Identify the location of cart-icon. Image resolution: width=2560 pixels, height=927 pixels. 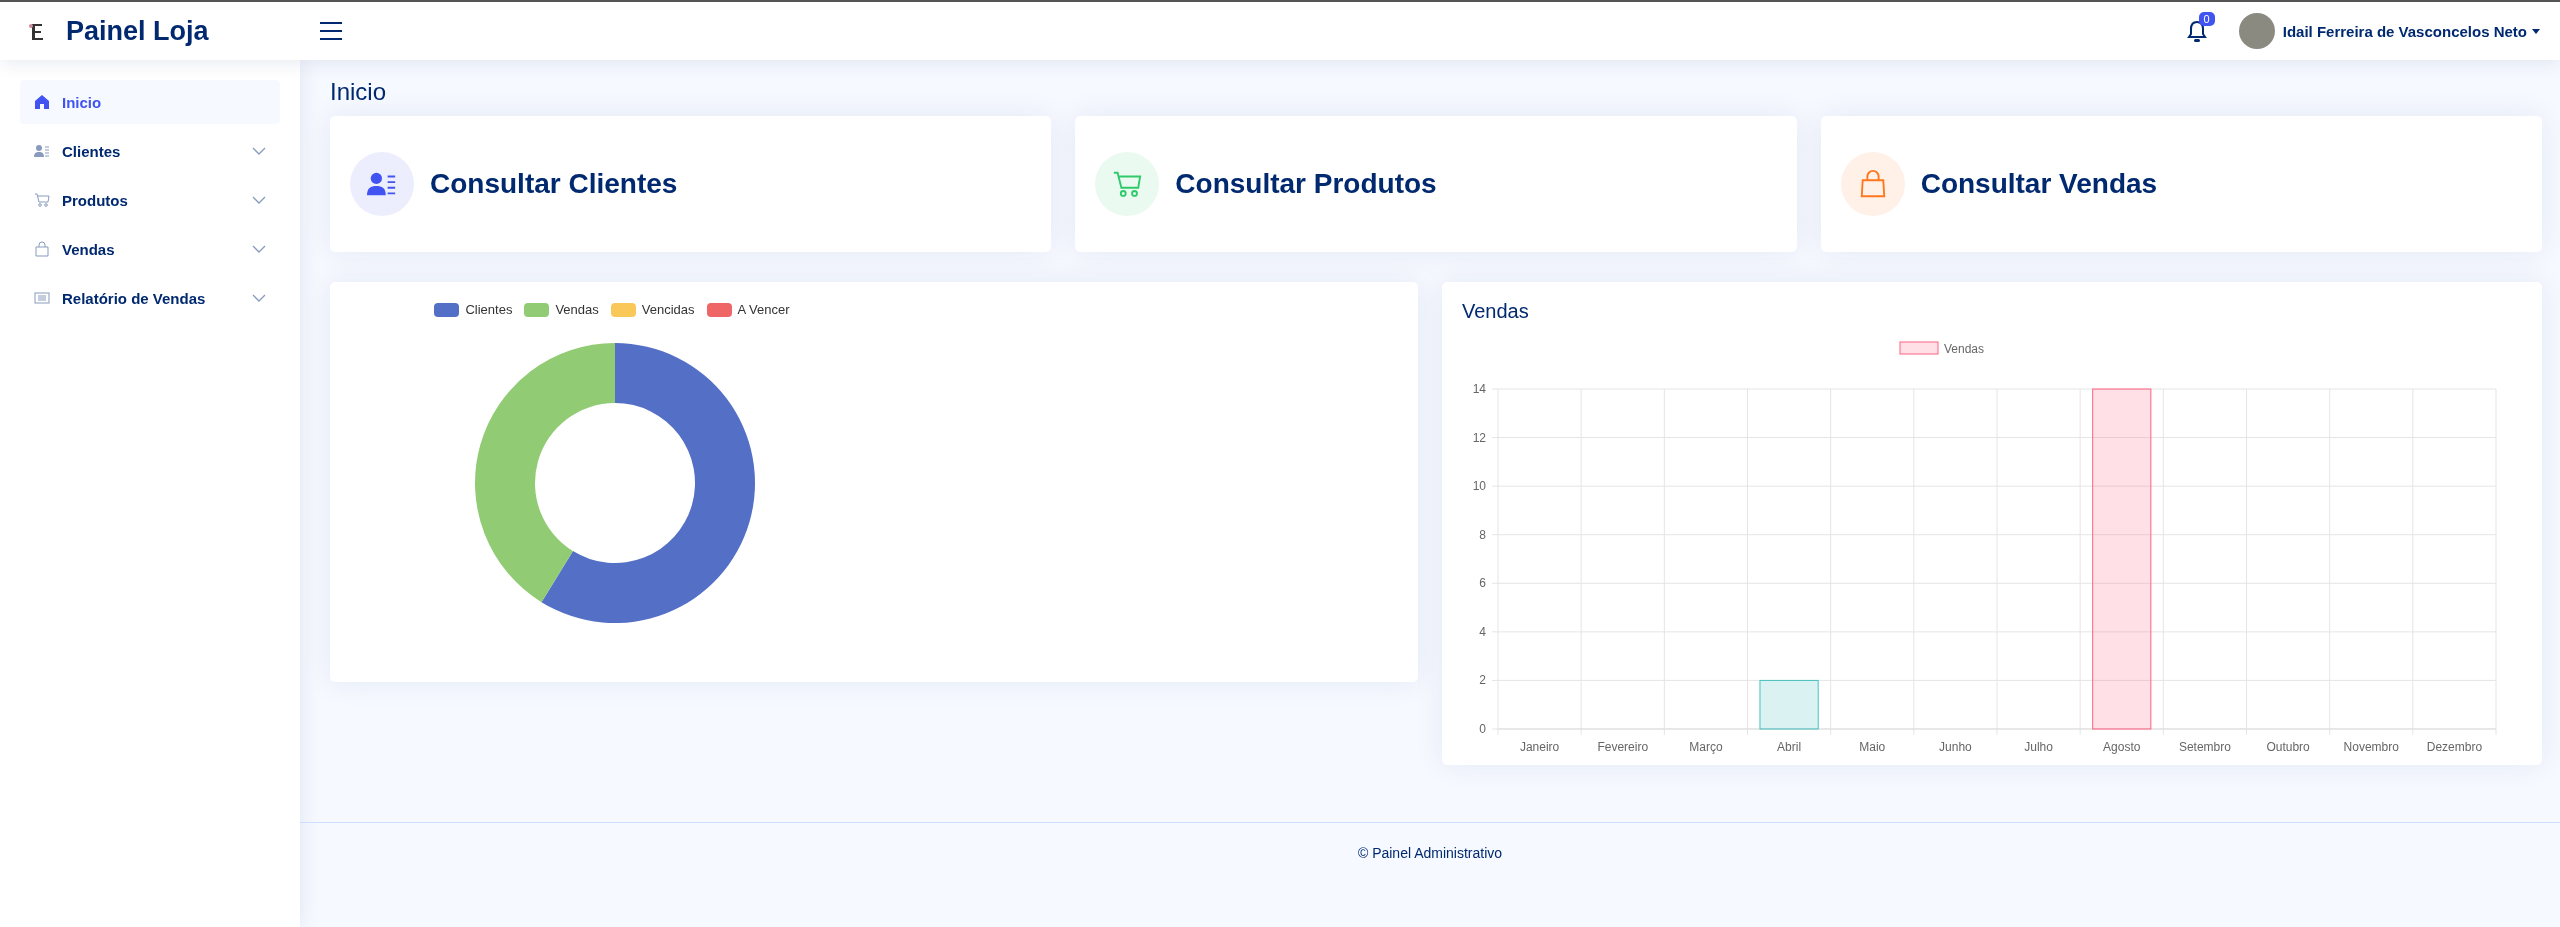
(42, 200).